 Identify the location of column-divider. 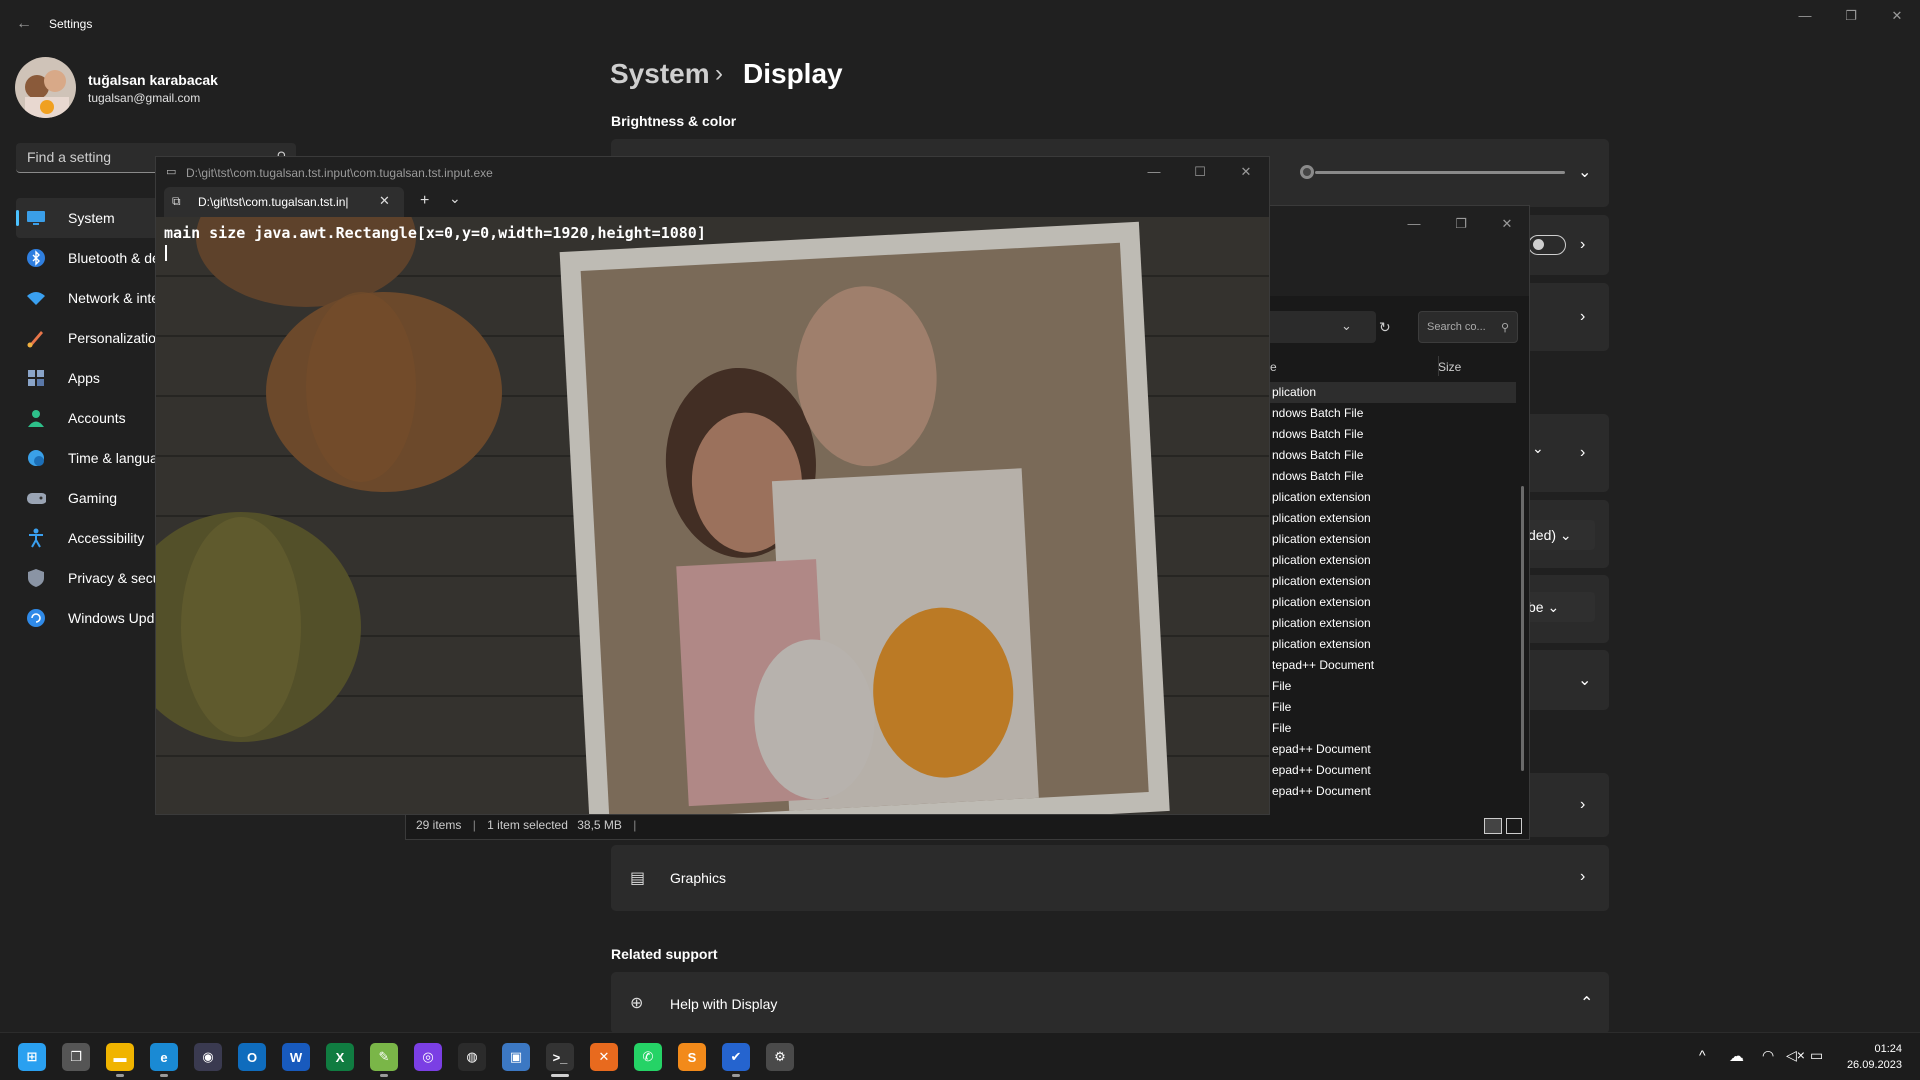
(1438, 366).